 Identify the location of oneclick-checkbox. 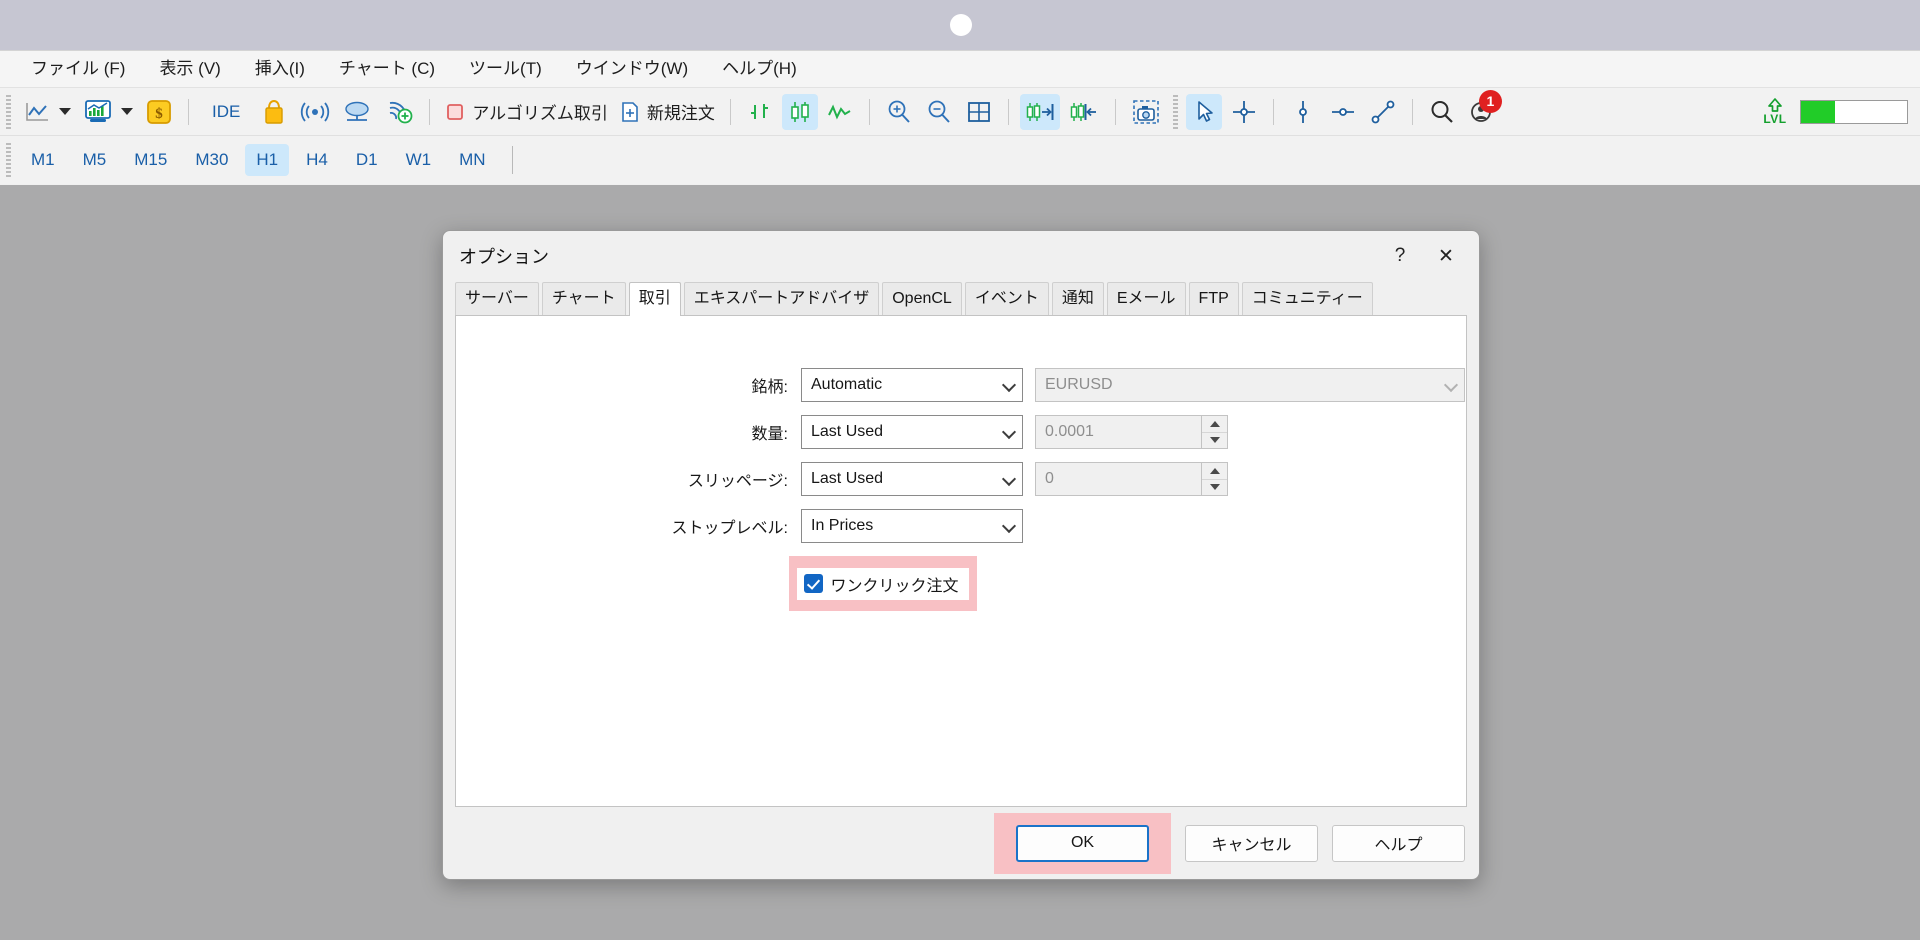
(814, 583).